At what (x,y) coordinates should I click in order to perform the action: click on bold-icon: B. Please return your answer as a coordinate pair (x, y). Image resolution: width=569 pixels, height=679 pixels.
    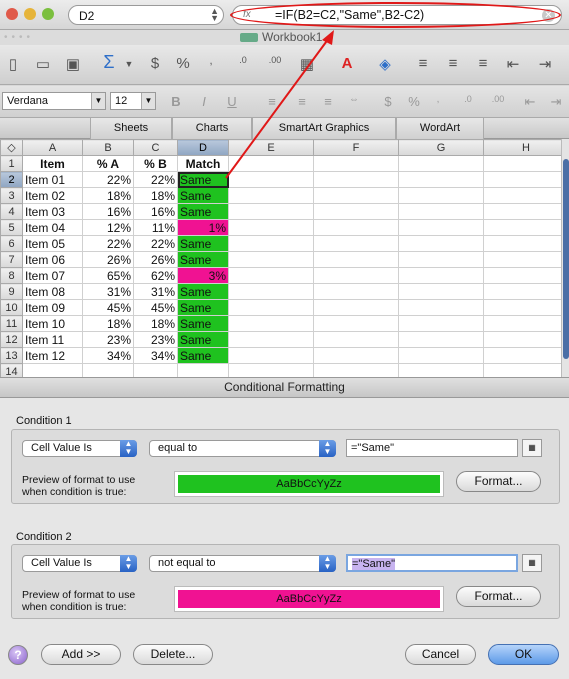
    Looking at the image, I should click on (176, 101).